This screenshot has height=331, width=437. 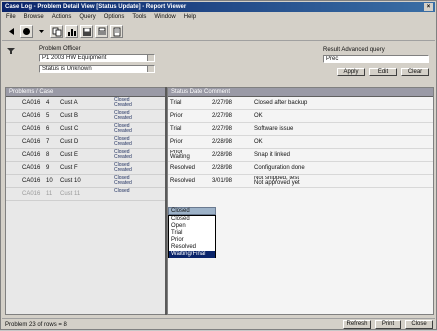 What do you see at coordinates (85, 92) in the screenshot?
I see `problem-list-header: Problems / Case` at bounding box center [85, 92].